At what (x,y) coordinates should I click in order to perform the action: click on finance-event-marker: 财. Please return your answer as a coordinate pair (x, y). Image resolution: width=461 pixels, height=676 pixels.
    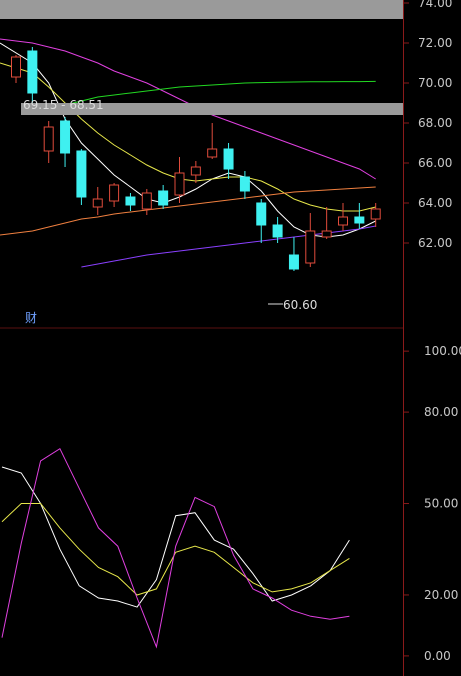
    Looking at the image, I should click on (31, 318).